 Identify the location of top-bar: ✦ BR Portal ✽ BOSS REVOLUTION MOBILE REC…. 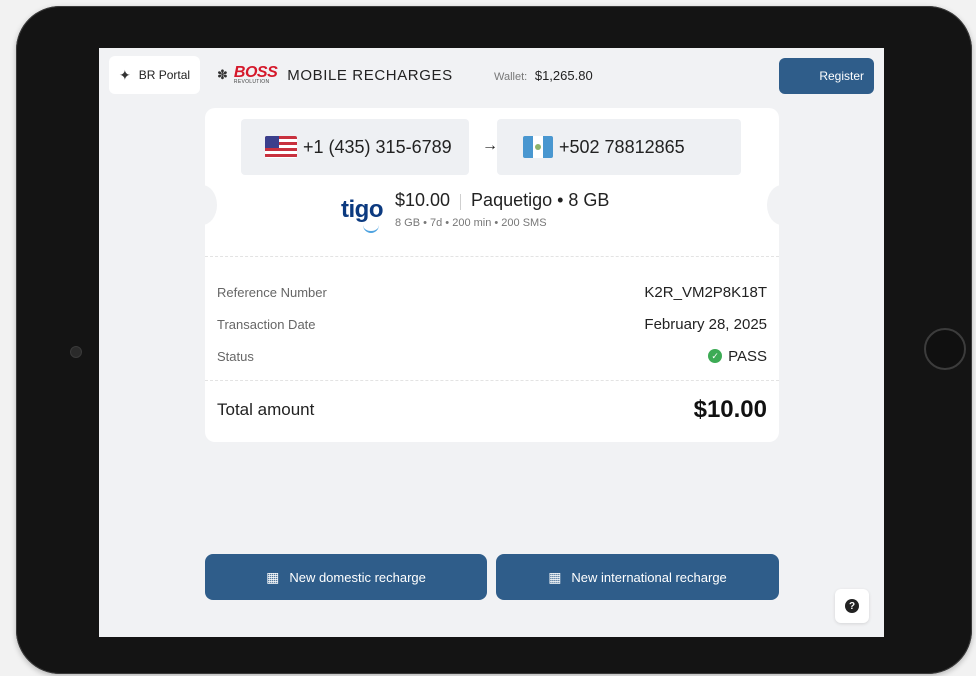
(491, 74).